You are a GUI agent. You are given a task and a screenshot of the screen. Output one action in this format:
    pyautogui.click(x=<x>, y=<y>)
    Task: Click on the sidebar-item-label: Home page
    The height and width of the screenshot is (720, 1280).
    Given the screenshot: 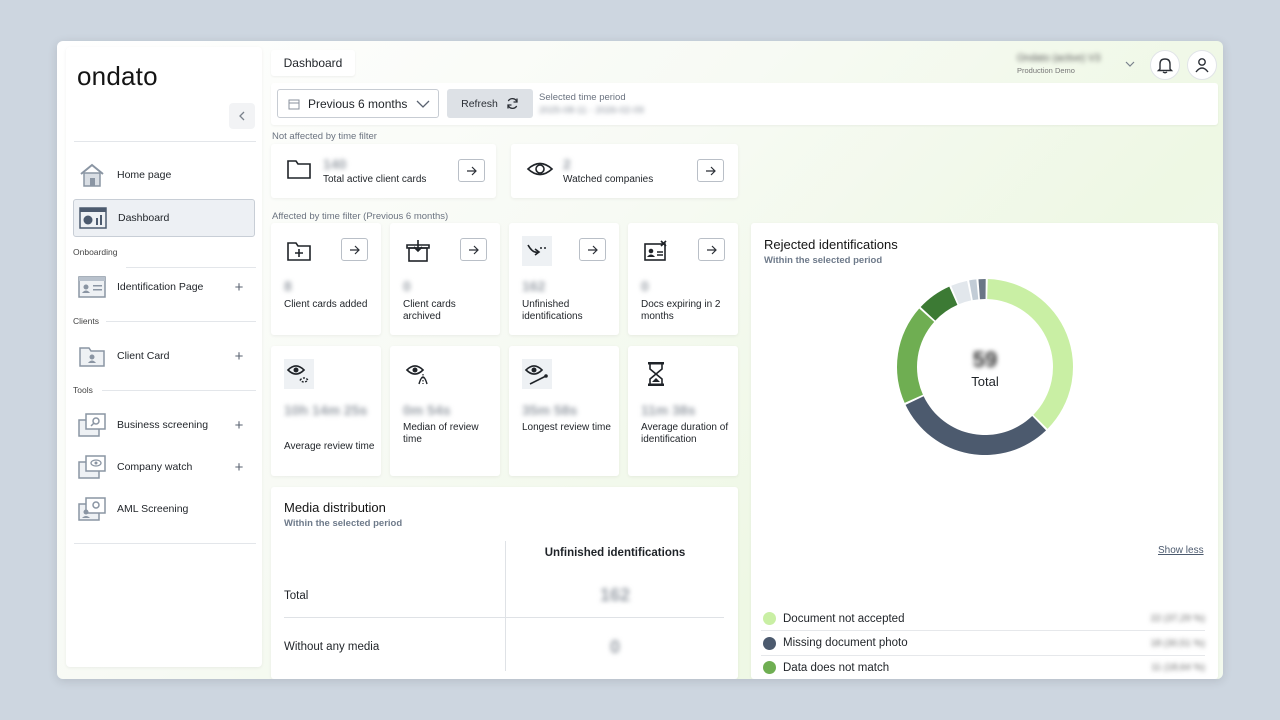 What is the action you would take?
    pyautogui.click(x=144, y=175)
    